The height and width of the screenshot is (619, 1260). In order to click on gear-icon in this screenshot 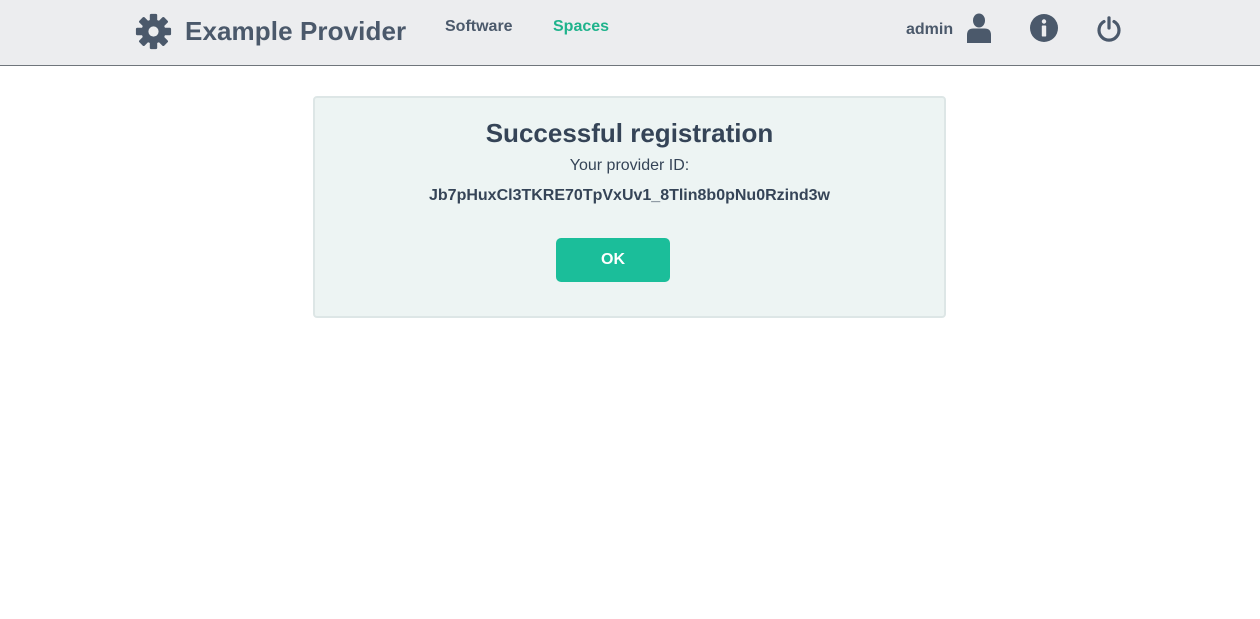, I will do `click(153, 31)`.